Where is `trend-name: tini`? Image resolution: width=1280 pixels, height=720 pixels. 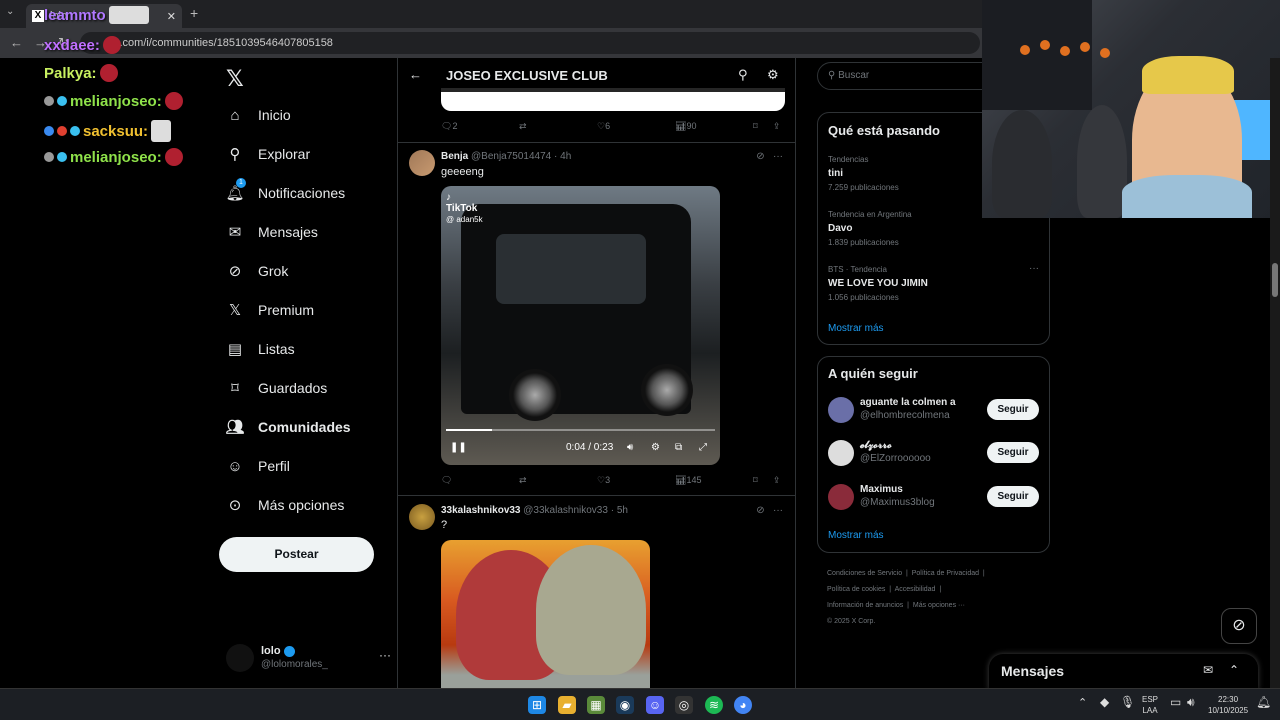
trend-name: tini is located at coordinates (835, 173).